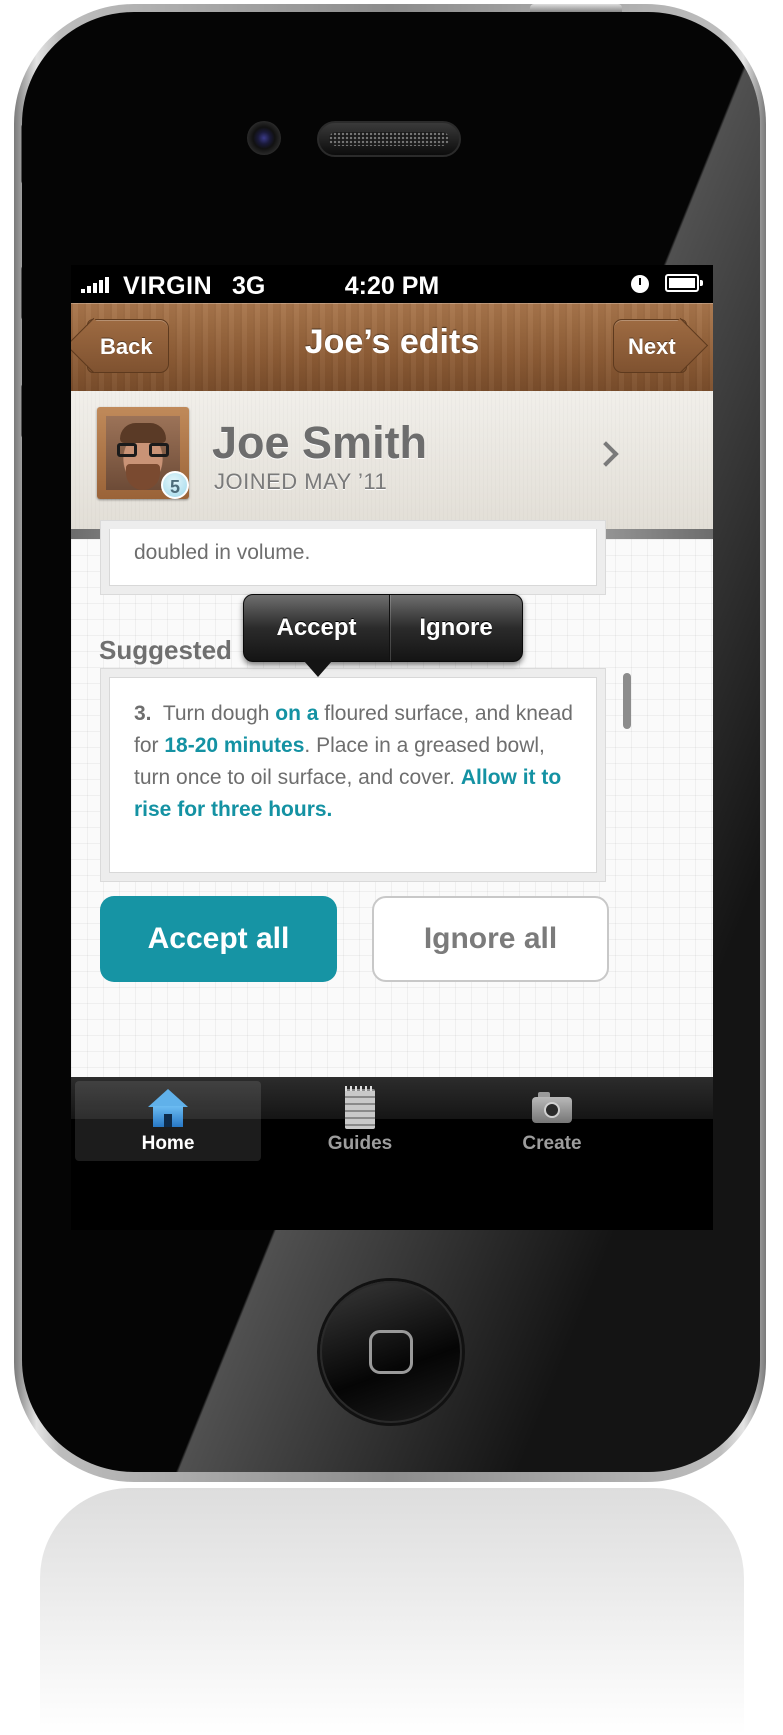 The image size is (783, 1735). I want to click on home-square-icon, so click(391, 1352).